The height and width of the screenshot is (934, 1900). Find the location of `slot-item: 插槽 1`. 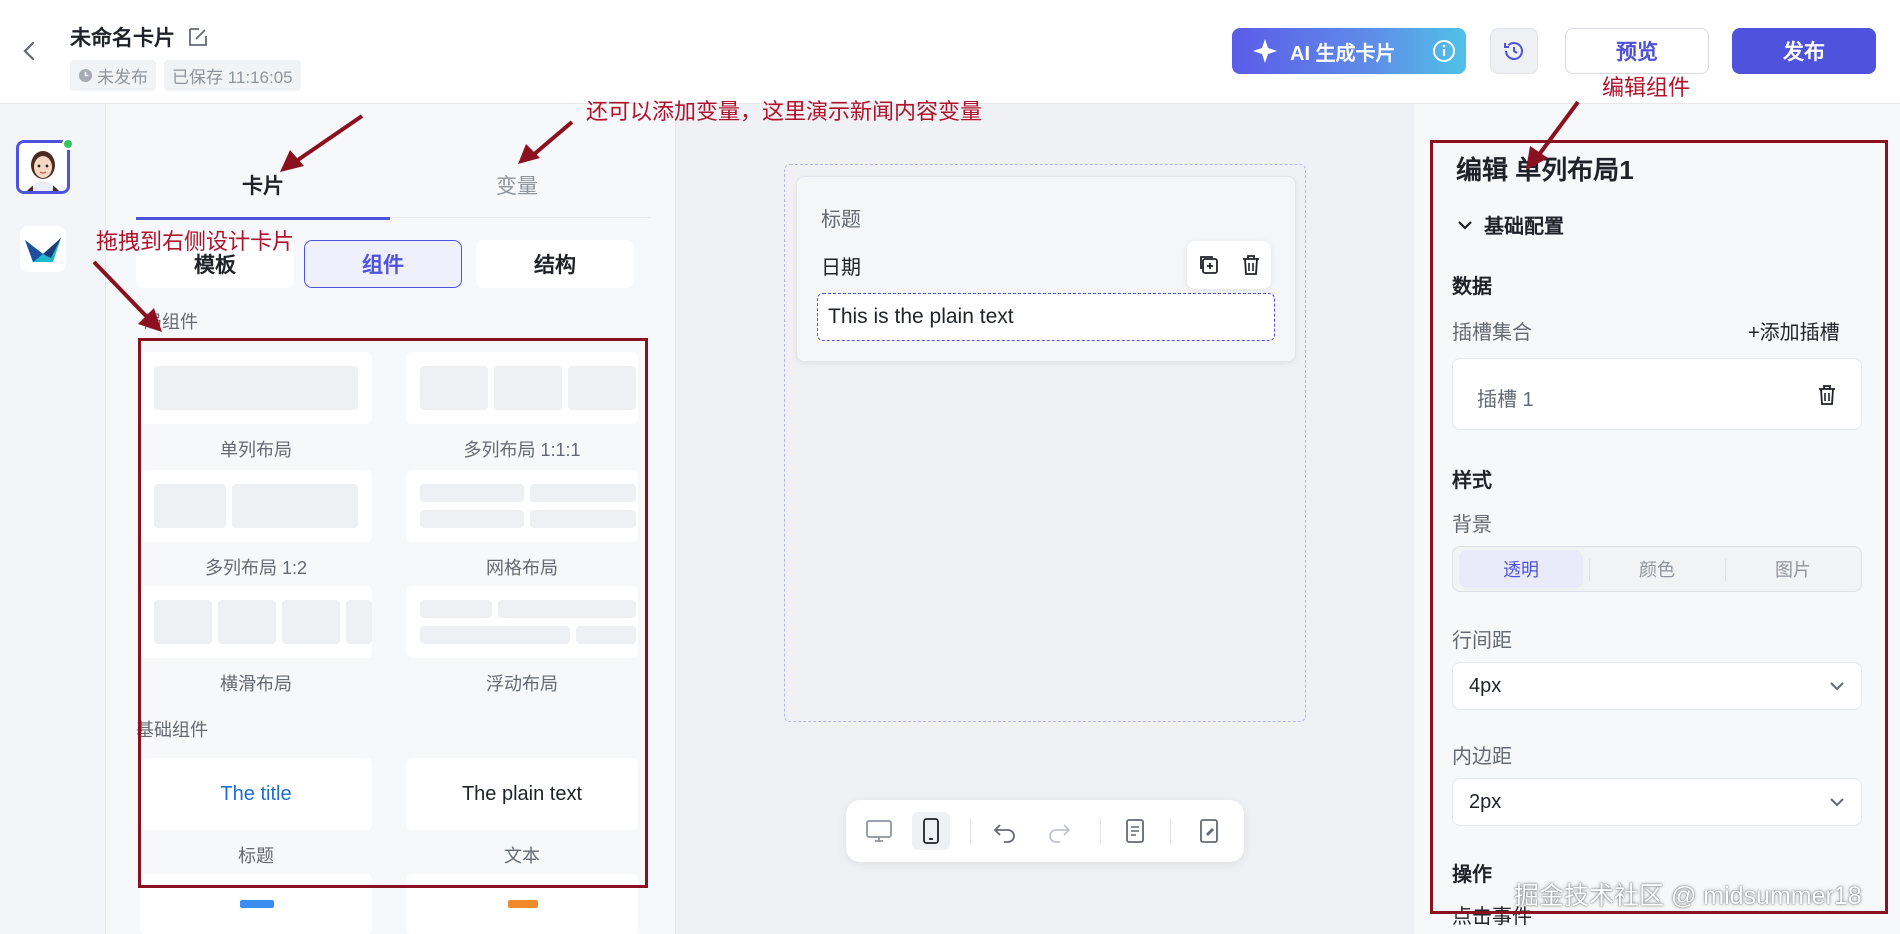

slot-item: 插槽 1 is located at coordinates (1657, 394).